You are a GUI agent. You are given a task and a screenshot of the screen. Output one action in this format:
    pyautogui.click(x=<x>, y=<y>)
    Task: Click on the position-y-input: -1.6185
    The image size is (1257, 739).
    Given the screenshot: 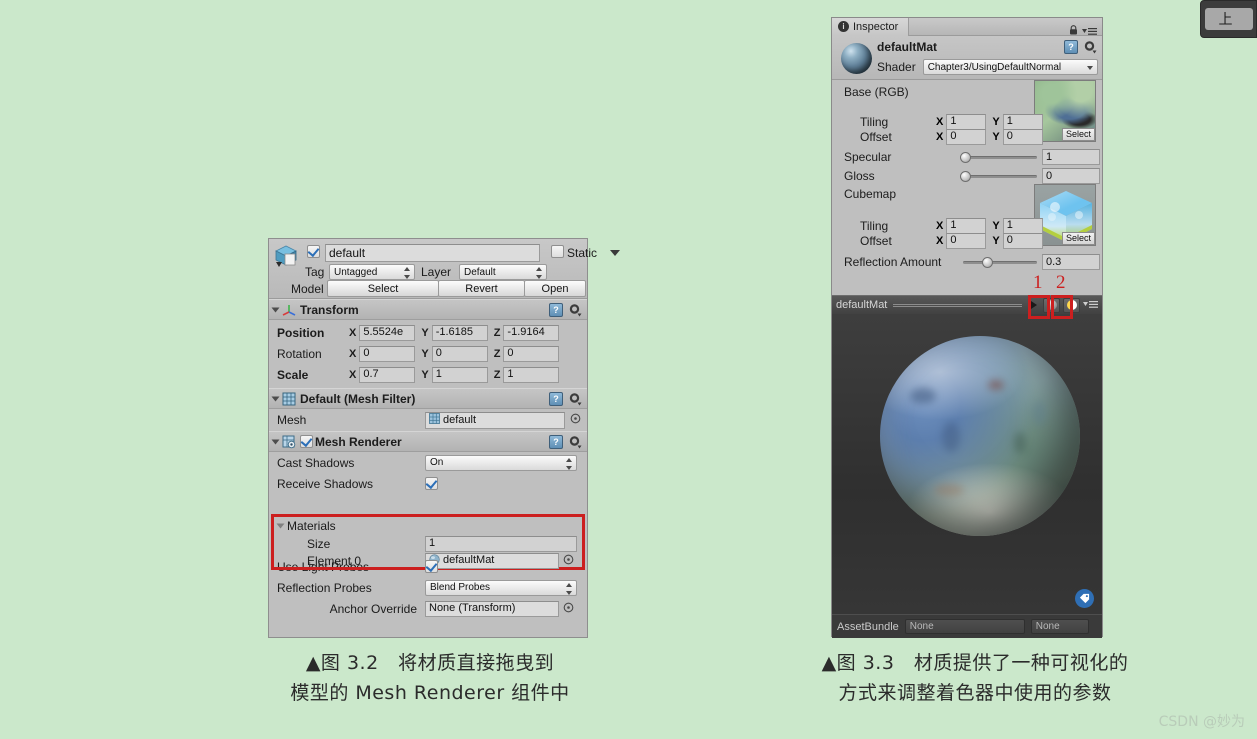 What is the action you would take?
    pyautogui.click(x=459, y=332)
    